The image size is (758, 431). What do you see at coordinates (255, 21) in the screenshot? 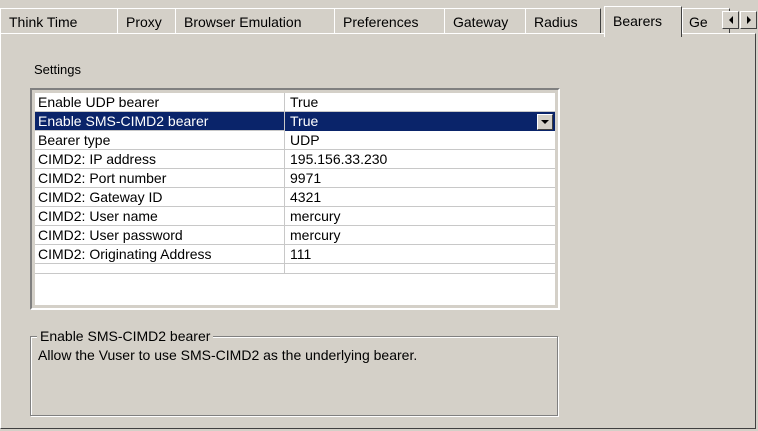
I see `tab-browser-emulation: Browser Emulation` at bounding box center [255, 21].